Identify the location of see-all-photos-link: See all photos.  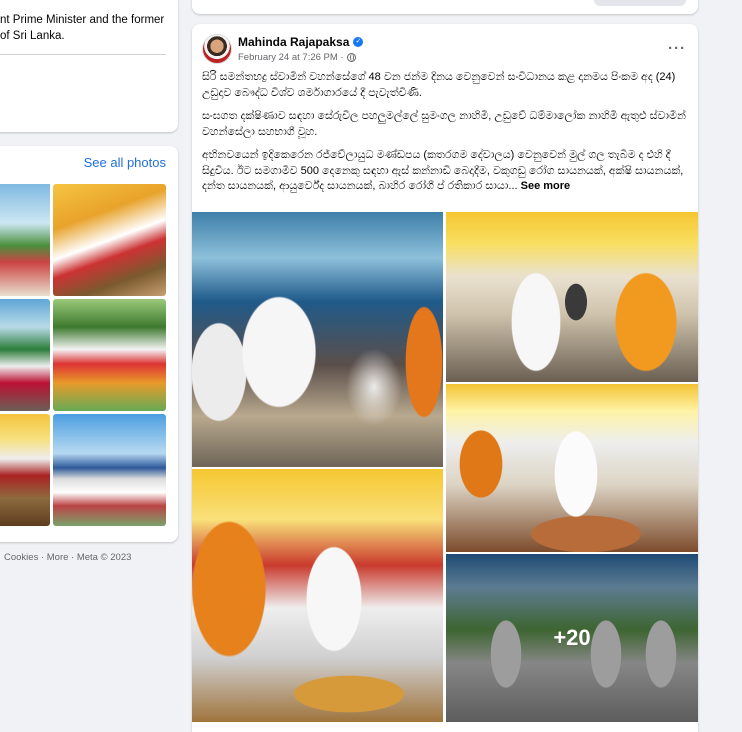
(125, 162).